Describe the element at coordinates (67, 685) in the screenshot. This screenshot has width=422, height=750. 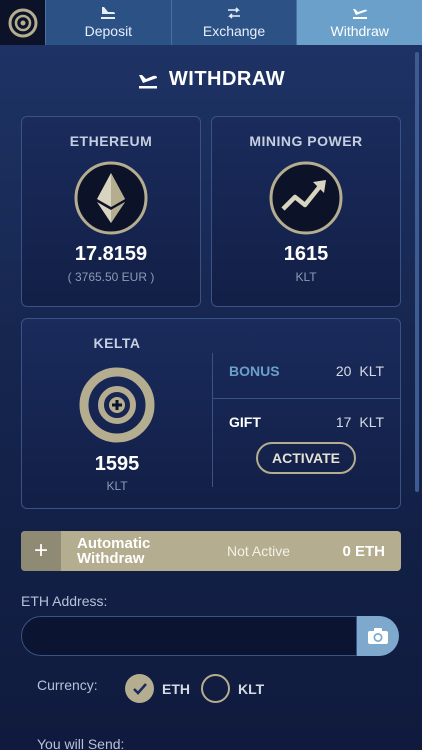
I see `currency-label: Currency:` at that location.